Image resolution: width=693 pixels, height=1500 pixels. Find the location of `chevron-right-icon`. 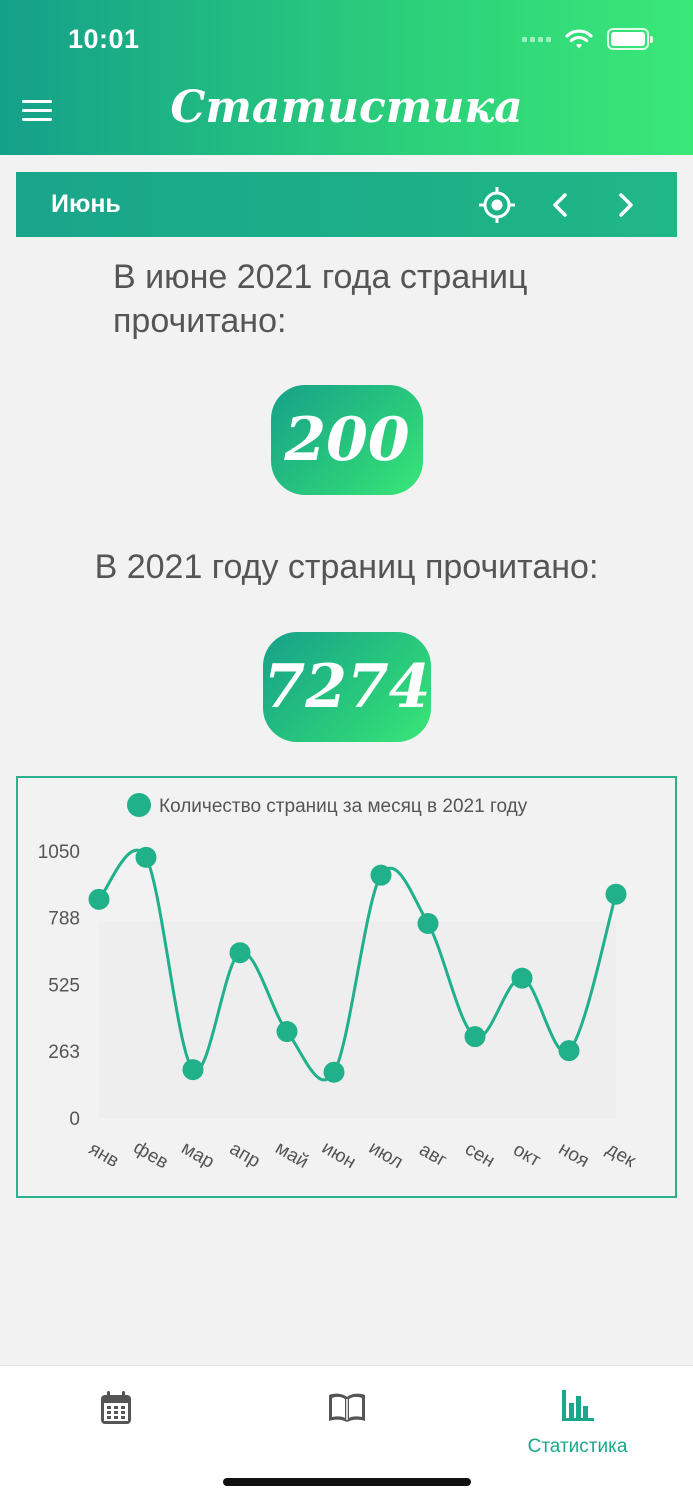

chevron-right-icon is located at coordinates (626, 205).